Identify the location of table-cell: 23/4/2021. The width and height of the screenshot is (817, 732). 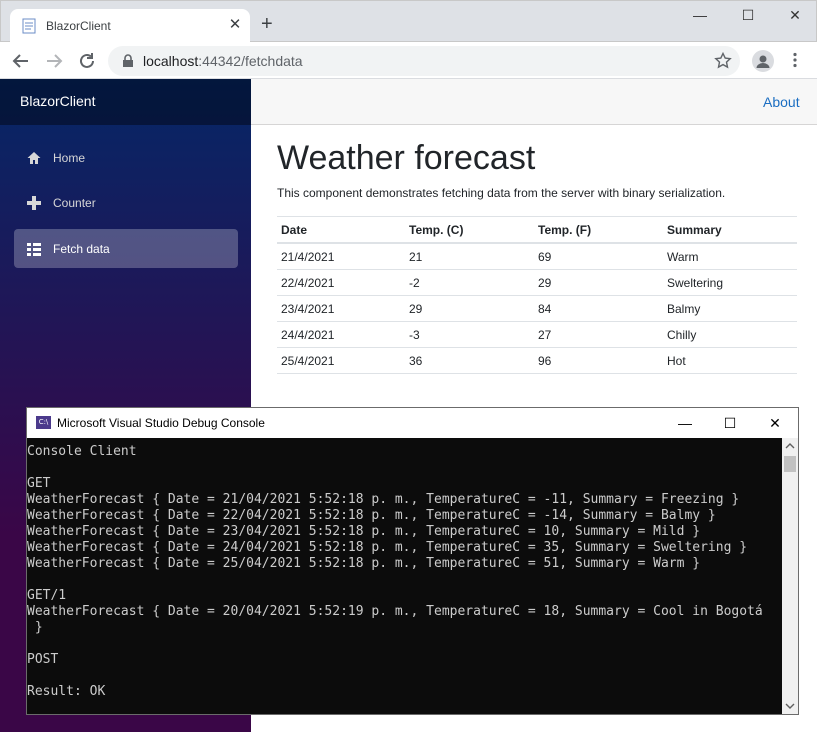
(341, 308).